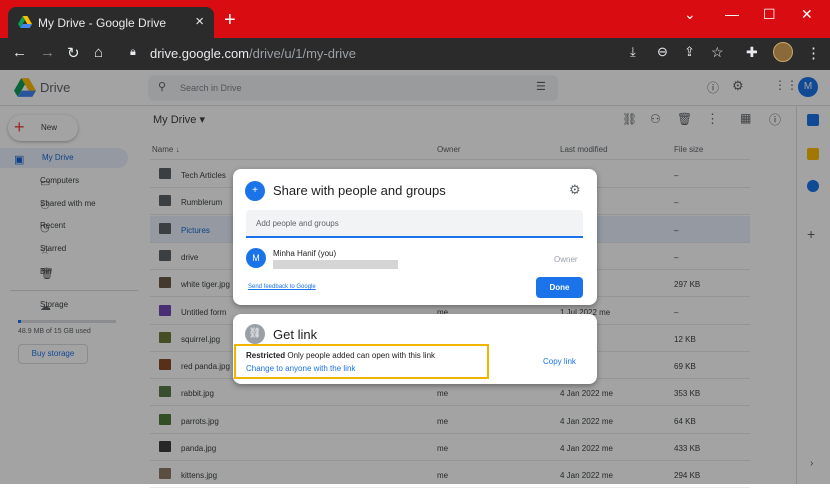  I want to click on new-tab-icon: +, so click(230, 20).